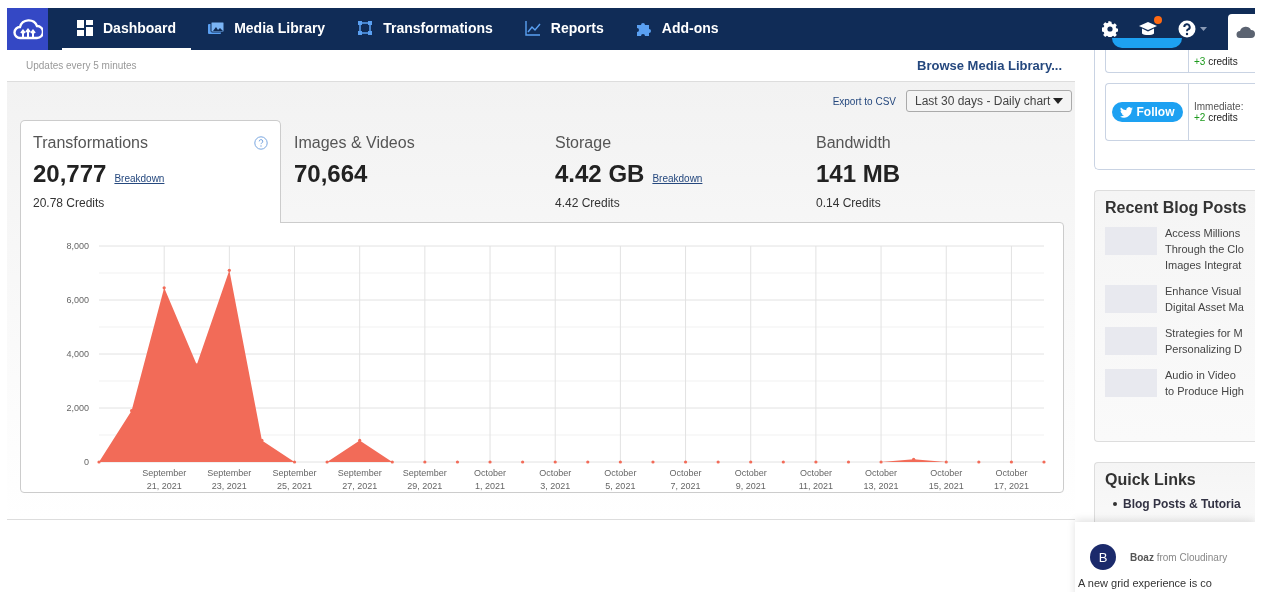 The height and width of the screenshot is (592, 1269). Describe the element at coordinates (77, 246) in the screenshot. I see `y-axis-label: 8,000` at that location.